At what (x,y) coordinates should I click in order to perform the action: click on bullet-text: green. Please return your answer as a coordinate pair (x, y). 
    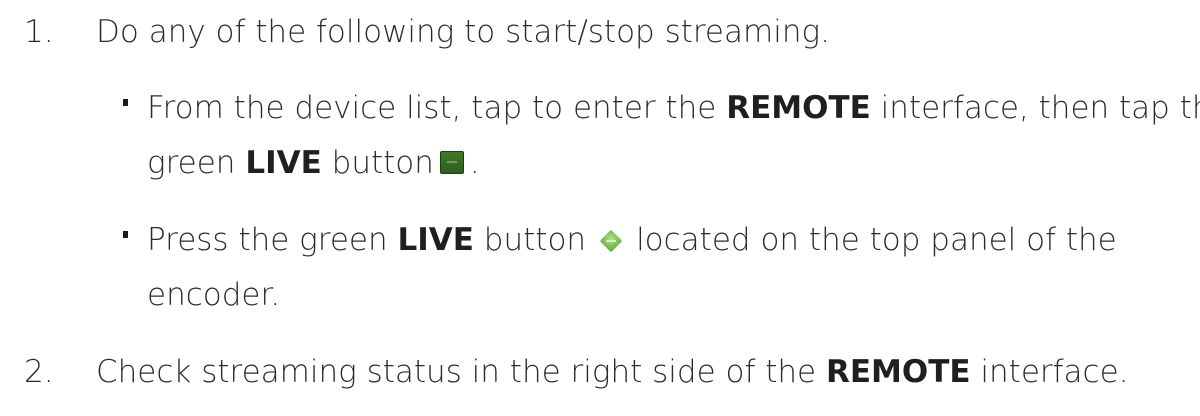
    Looking at the image, I should click on (196, 163).